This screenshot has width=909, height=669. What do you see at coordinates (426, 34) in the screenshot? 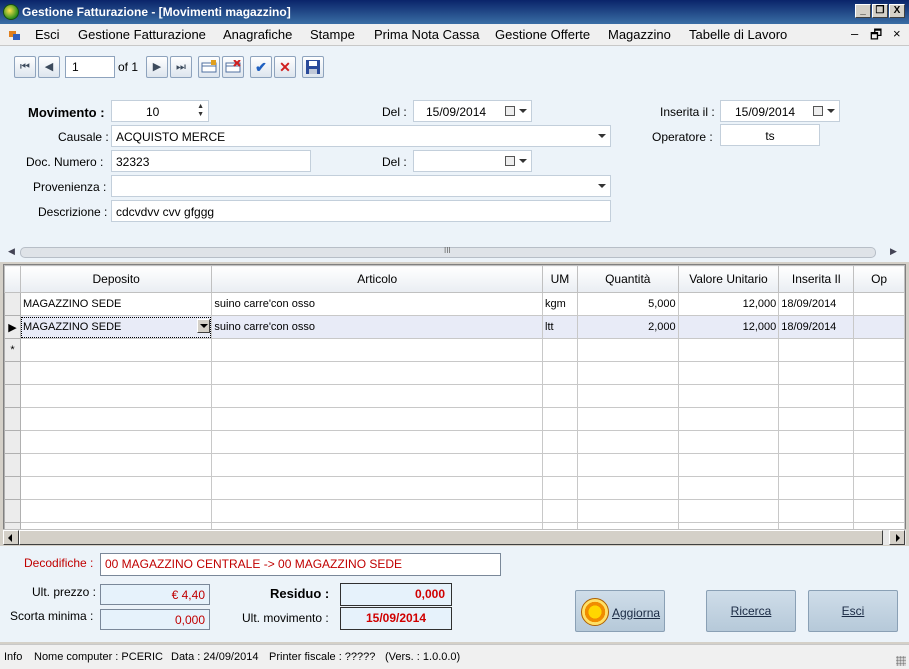
I see `menu-prima-nota-cassa: Prima Nota Cassa` at bounding box center [426, 34].